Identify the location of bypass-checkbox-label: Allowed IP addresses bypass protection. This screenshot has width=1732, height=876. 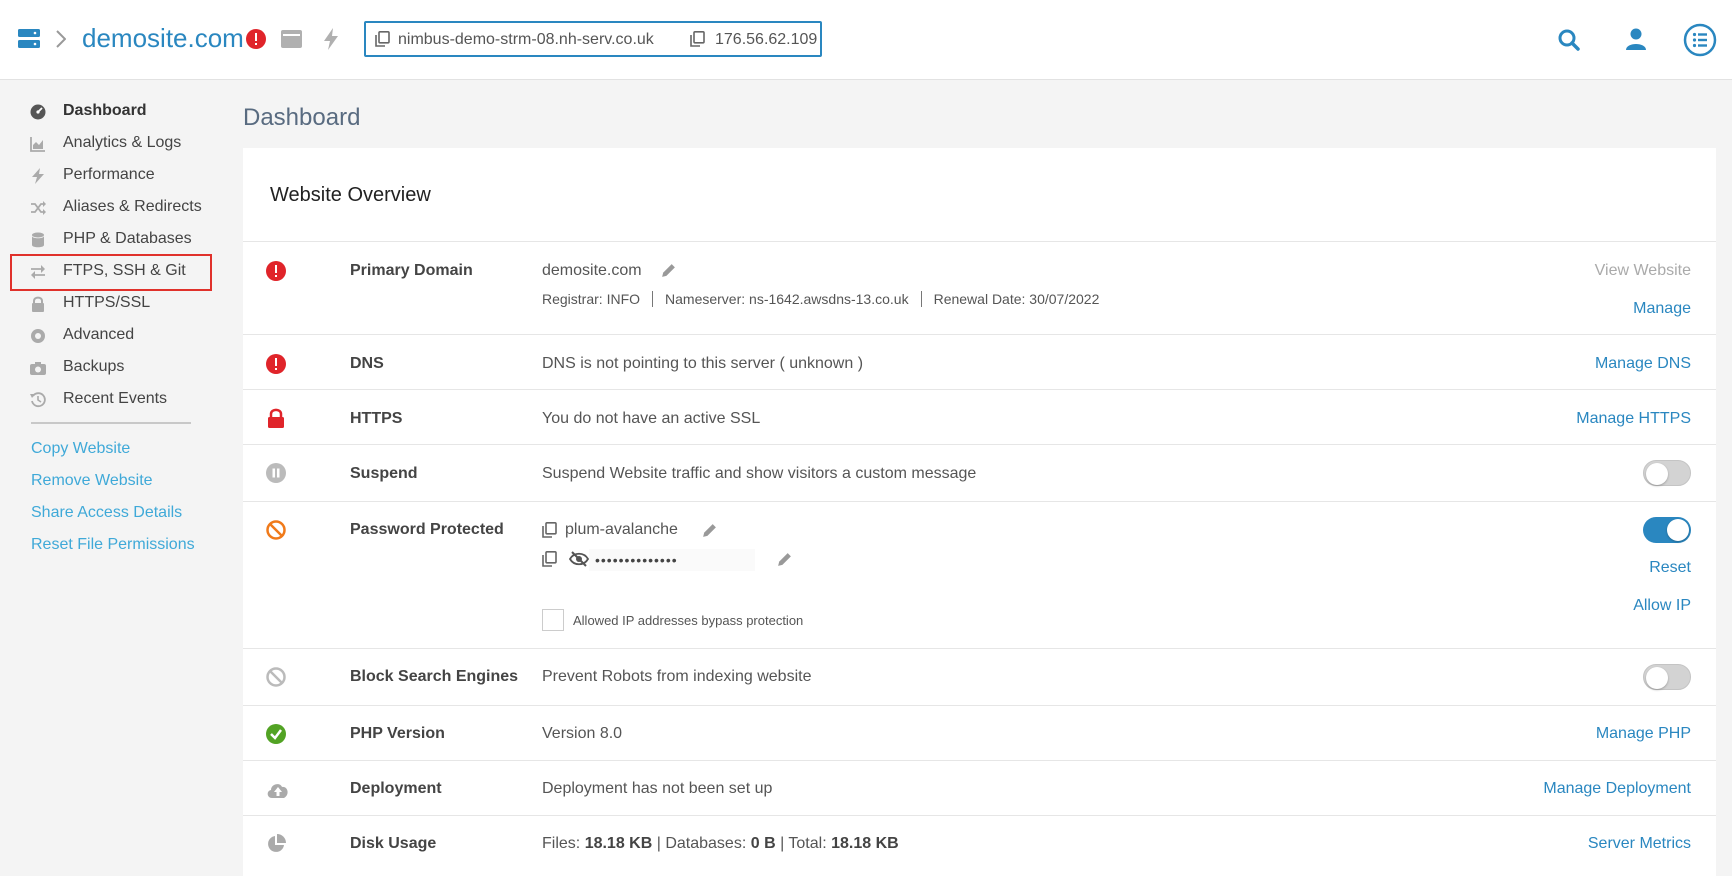
(688, 620).